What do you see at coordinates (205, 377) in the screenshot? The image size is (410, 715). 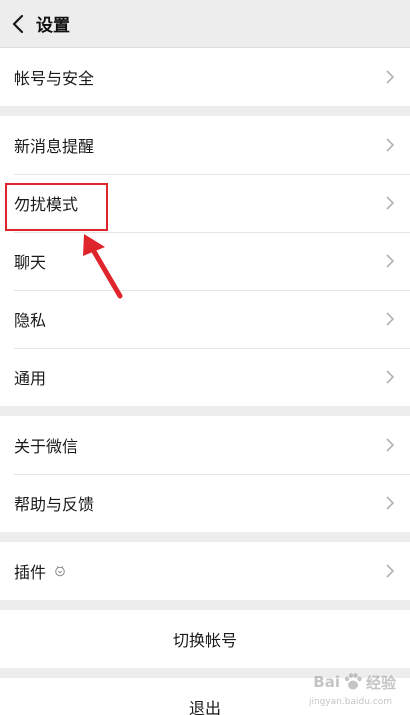 I see `settings-item-general: 通用` at bounding box center [205, 377].